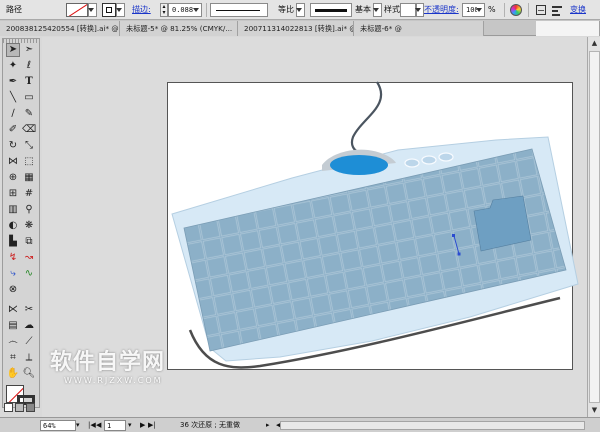 The width and height of the screenshot is (600, 432). I want to click on graph-tool-icon: ▤, so click(13, 326).